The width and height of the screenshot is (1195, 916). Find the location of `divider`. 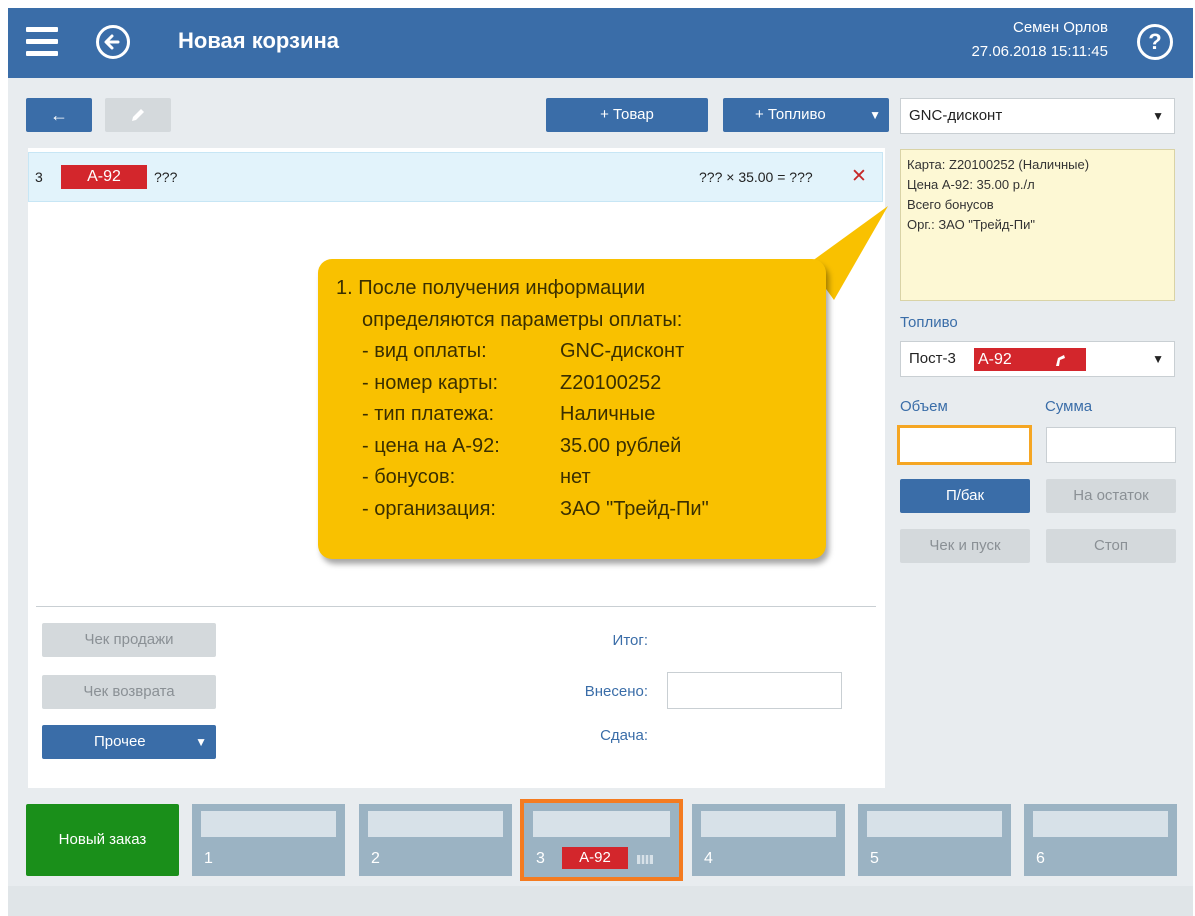

divider is located at coordinates (456, 606).